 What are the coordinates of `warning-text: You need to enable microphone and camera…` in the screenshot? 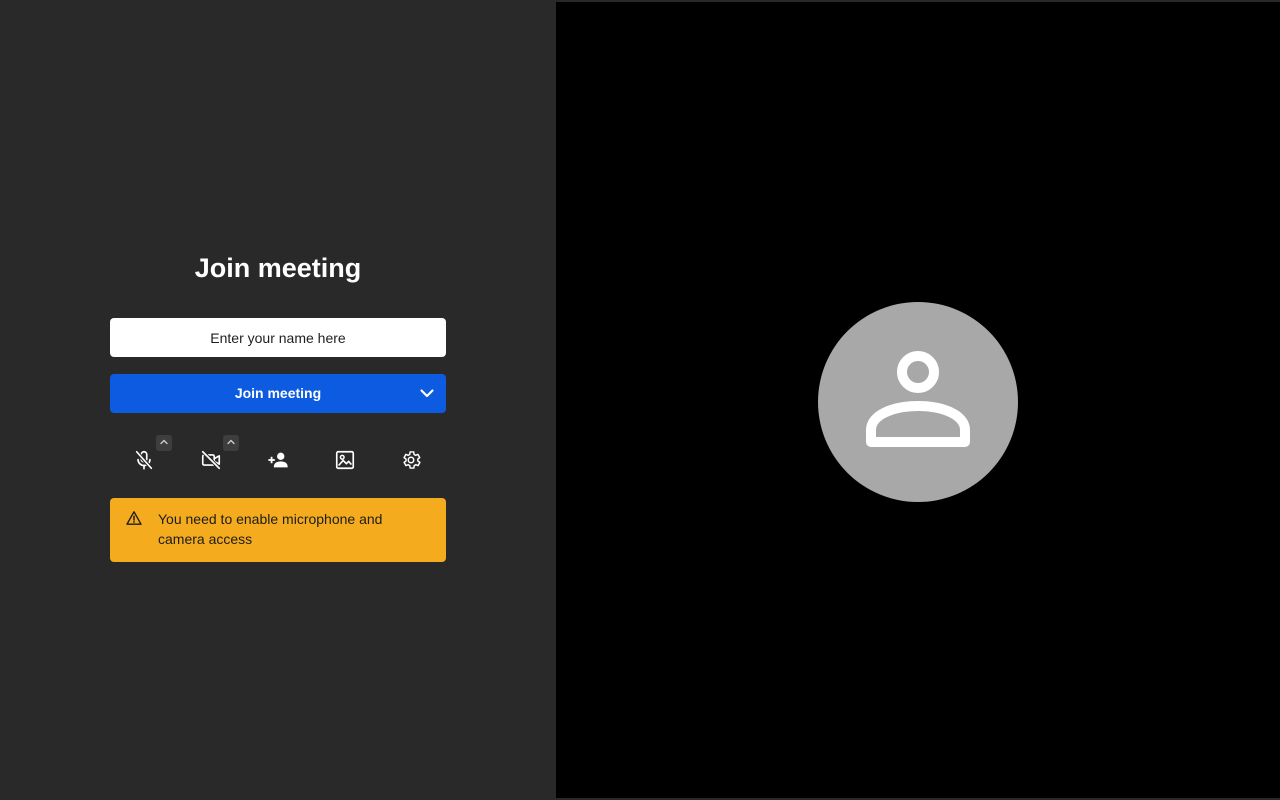 It's located at (270, 529).